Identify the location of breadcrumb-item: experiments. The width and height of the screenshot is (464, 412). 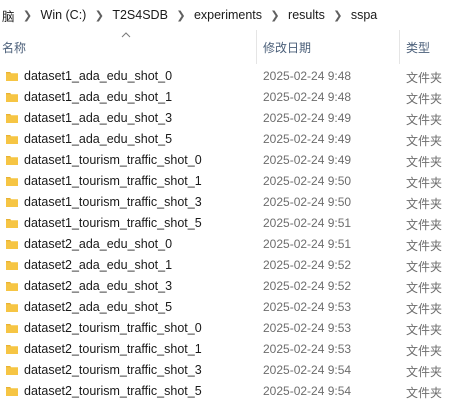
(228, 15).